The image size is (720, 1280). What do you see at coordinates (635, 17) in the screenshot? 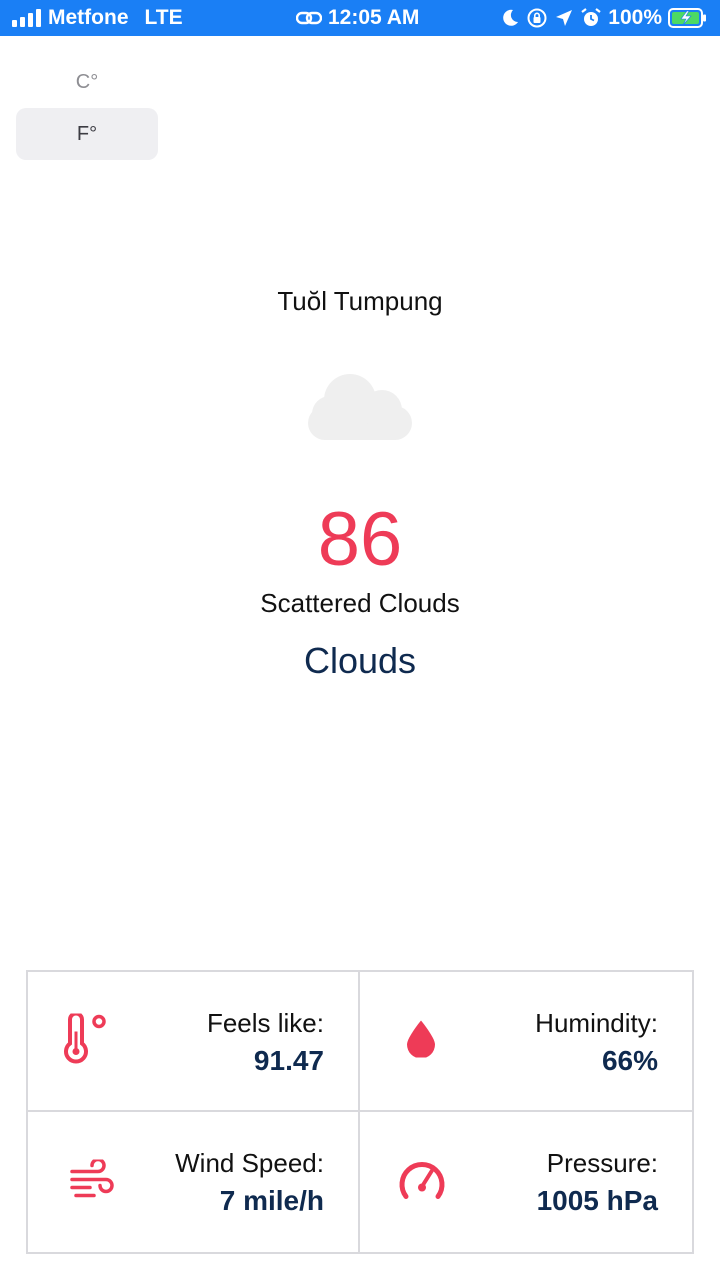
I see `battery-percent: 100%` at bounding box center [635, 17].